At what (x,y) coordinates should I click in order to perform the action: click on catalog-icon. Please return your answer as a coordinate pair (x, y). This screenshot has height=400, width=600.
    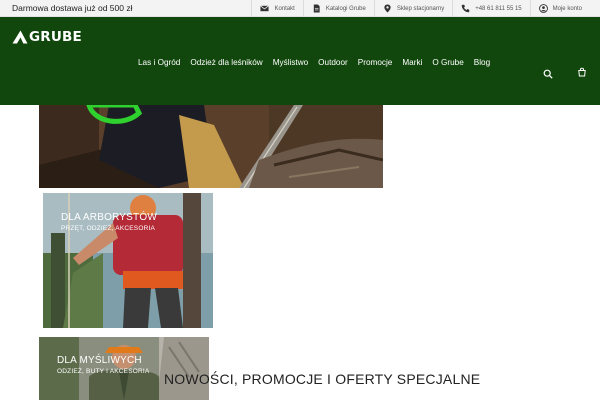
    Looking at the image, I should click on (316, 8).